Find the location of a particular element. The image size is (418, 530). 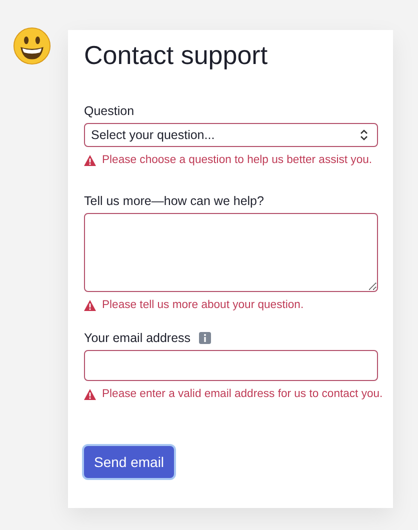

info-icon is located at coordinates (204, 338).